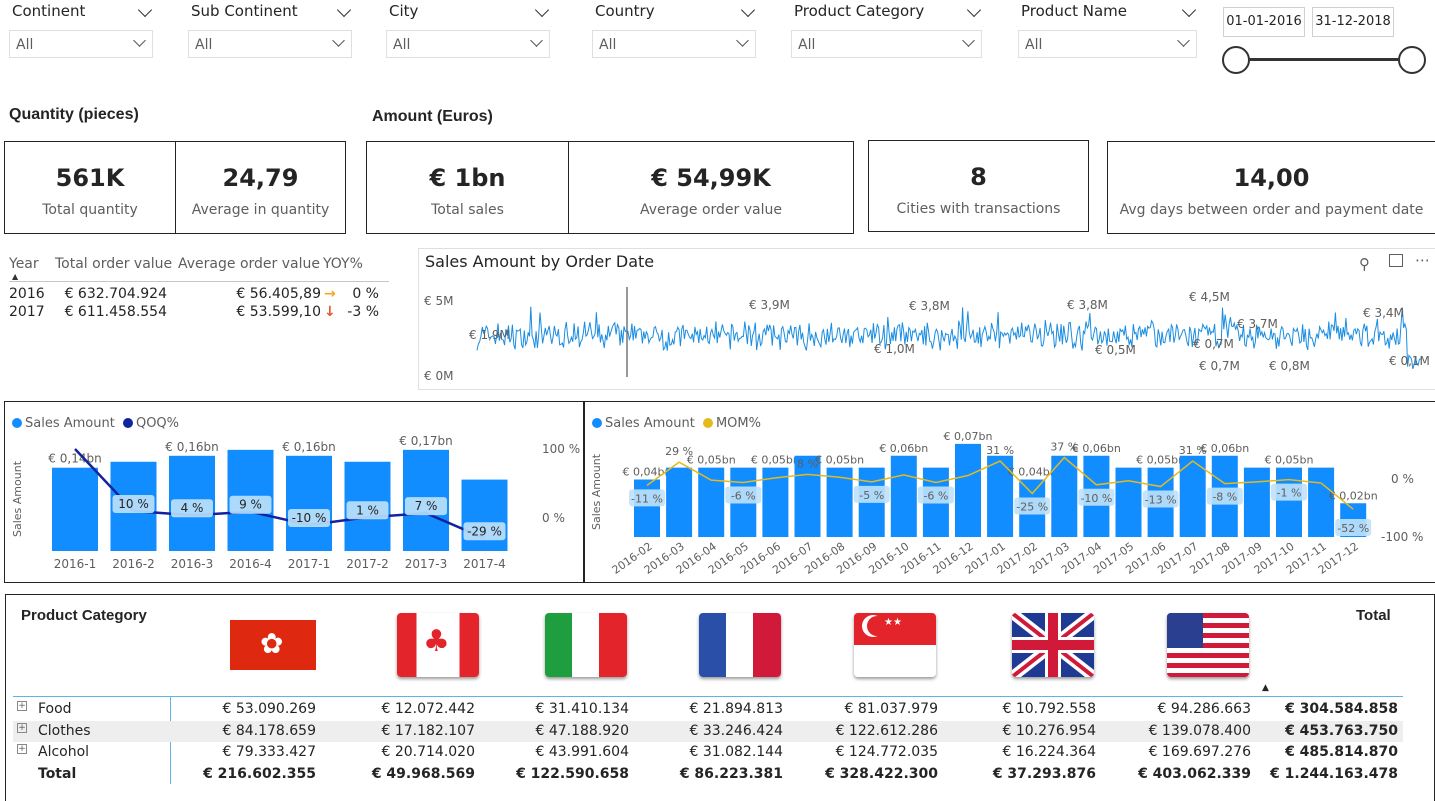  I want to click on slicer-title-text: Sub Continent, so click(244, 11).